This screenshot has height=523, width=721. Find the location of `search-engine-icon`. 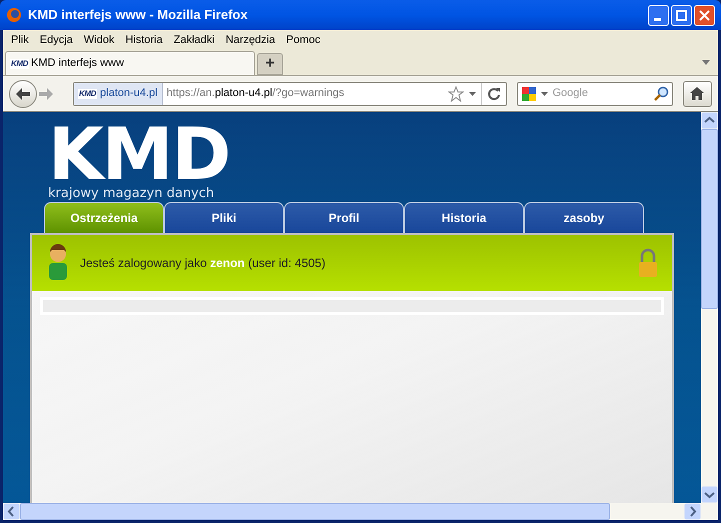

search-engine-icon is located at coordinates (529, 94).